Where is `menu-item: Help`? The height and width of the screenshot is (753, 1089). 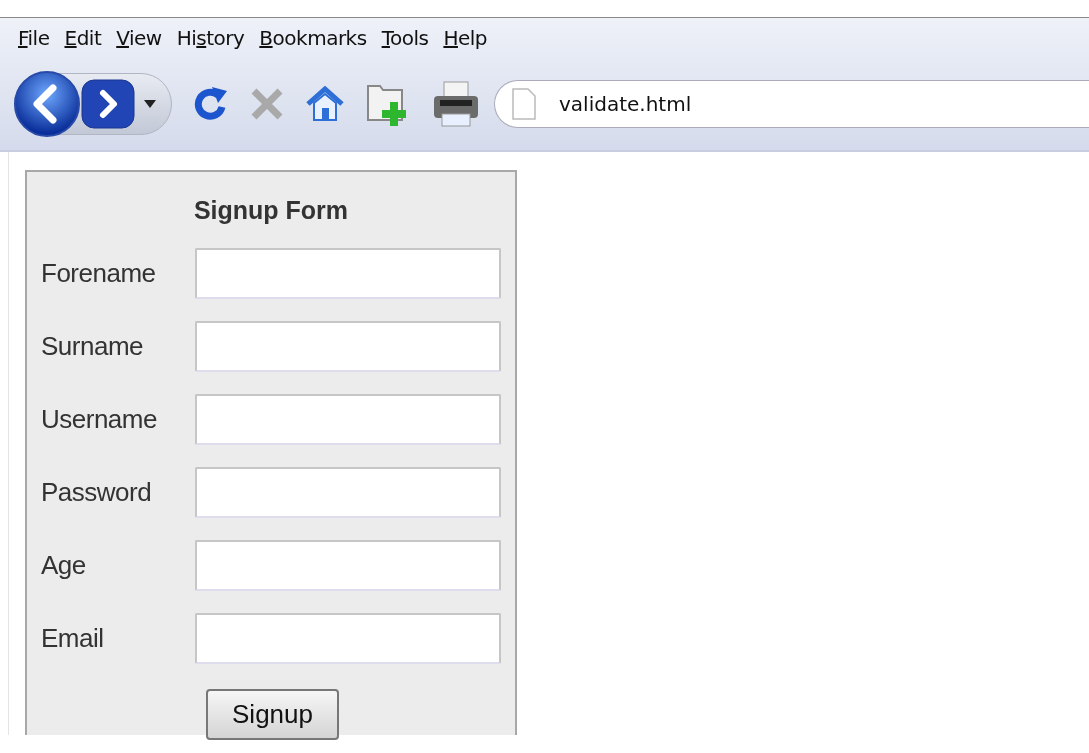 menu-item: Help is located at coordinates (465, 38).